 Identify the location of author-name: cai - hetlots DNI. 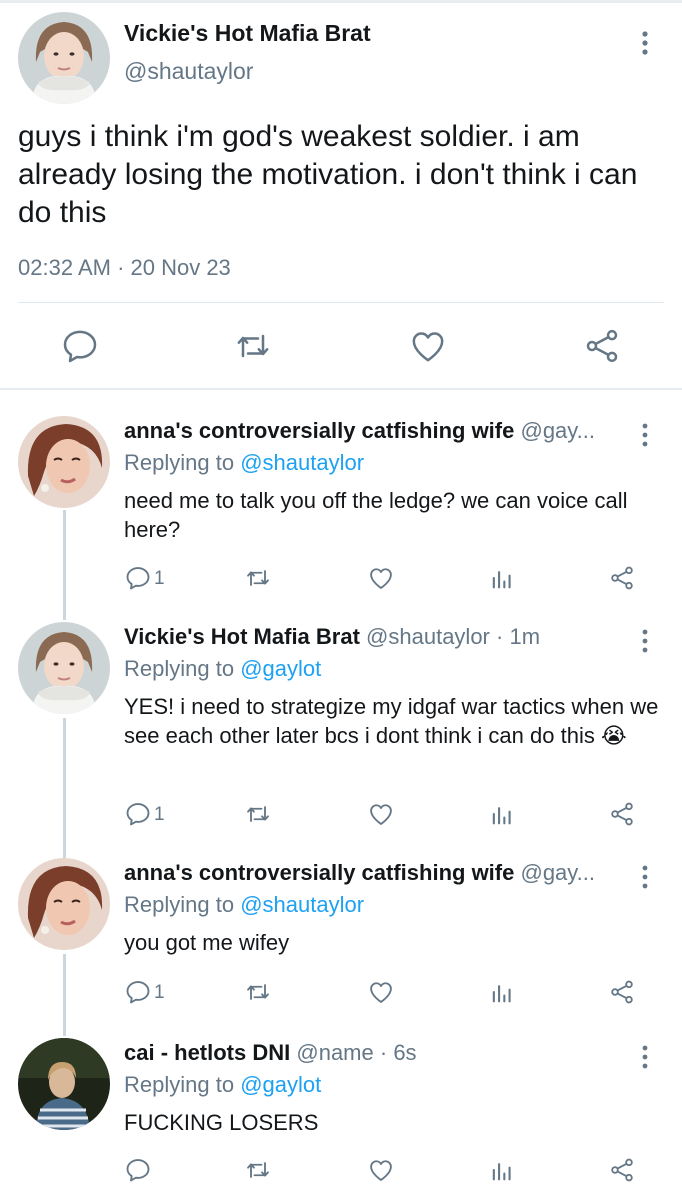
(207, 1052).